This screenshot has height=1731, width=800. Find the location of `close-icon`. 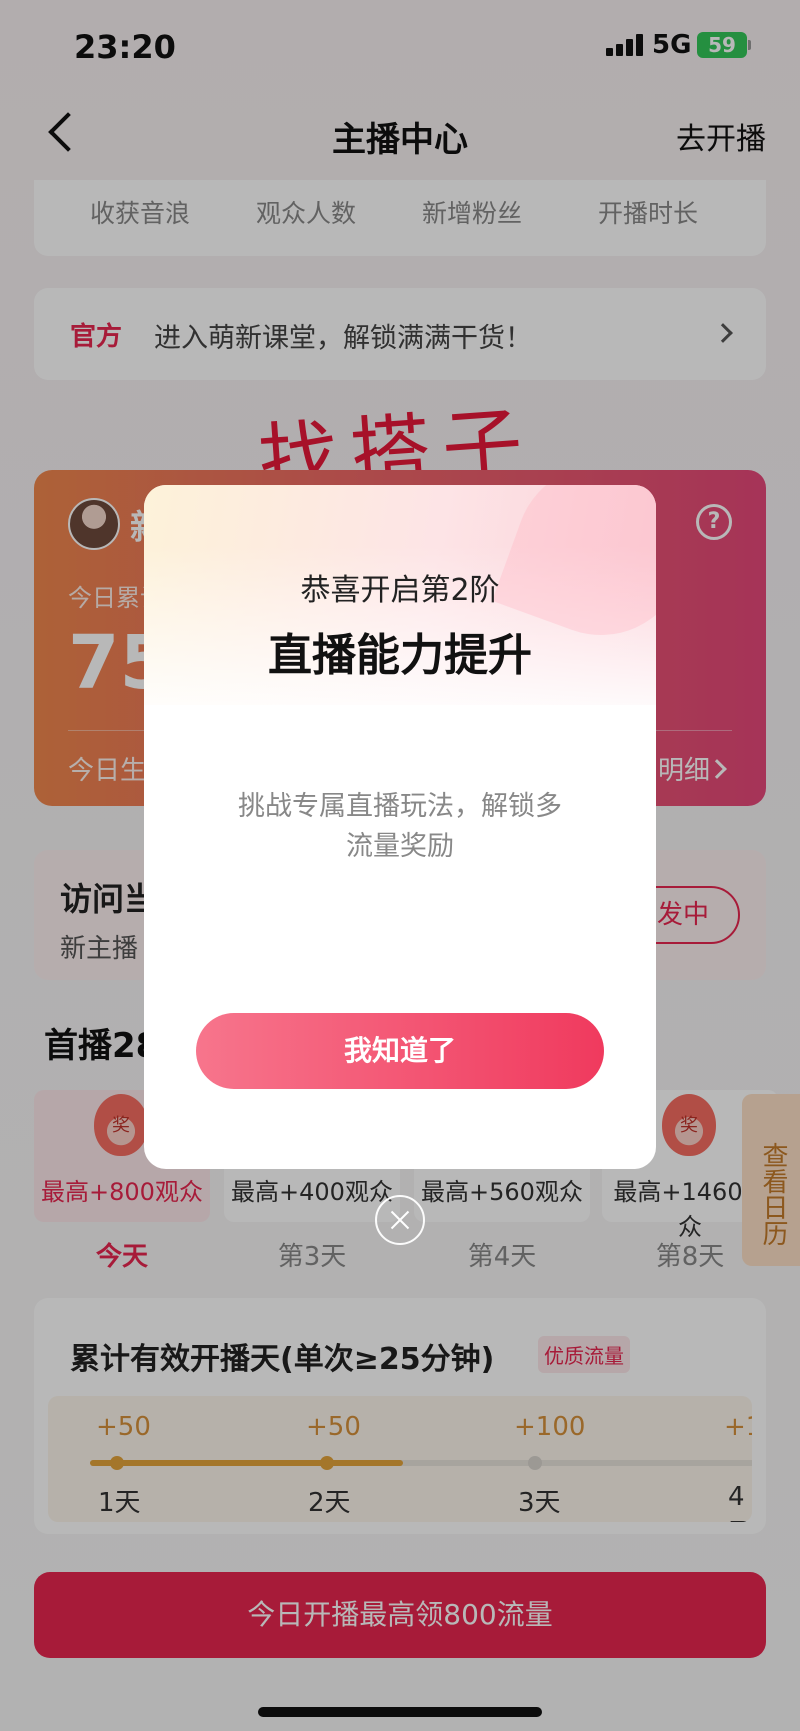

close-icon is located at coordinates (400, 1220).